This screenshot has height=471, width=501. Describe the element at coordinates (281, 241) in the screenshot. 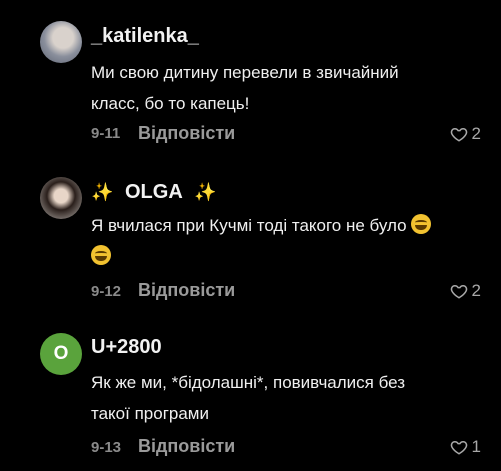

I see `comment-text: Я вчилася при Кучмі тоді такого не було` at that location.